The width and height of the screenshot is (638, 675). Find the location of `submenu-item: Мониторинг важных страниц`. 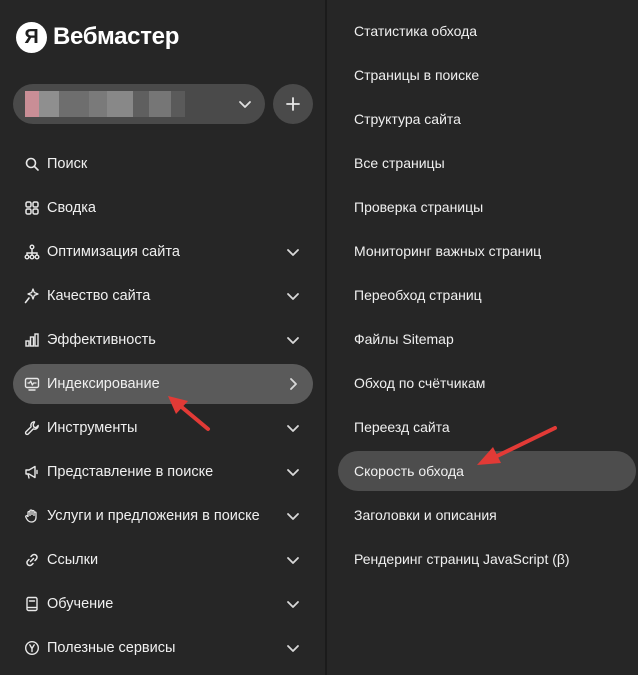

submenu-item: Мониторинг важных страниц is located at coordinates (487, 251).